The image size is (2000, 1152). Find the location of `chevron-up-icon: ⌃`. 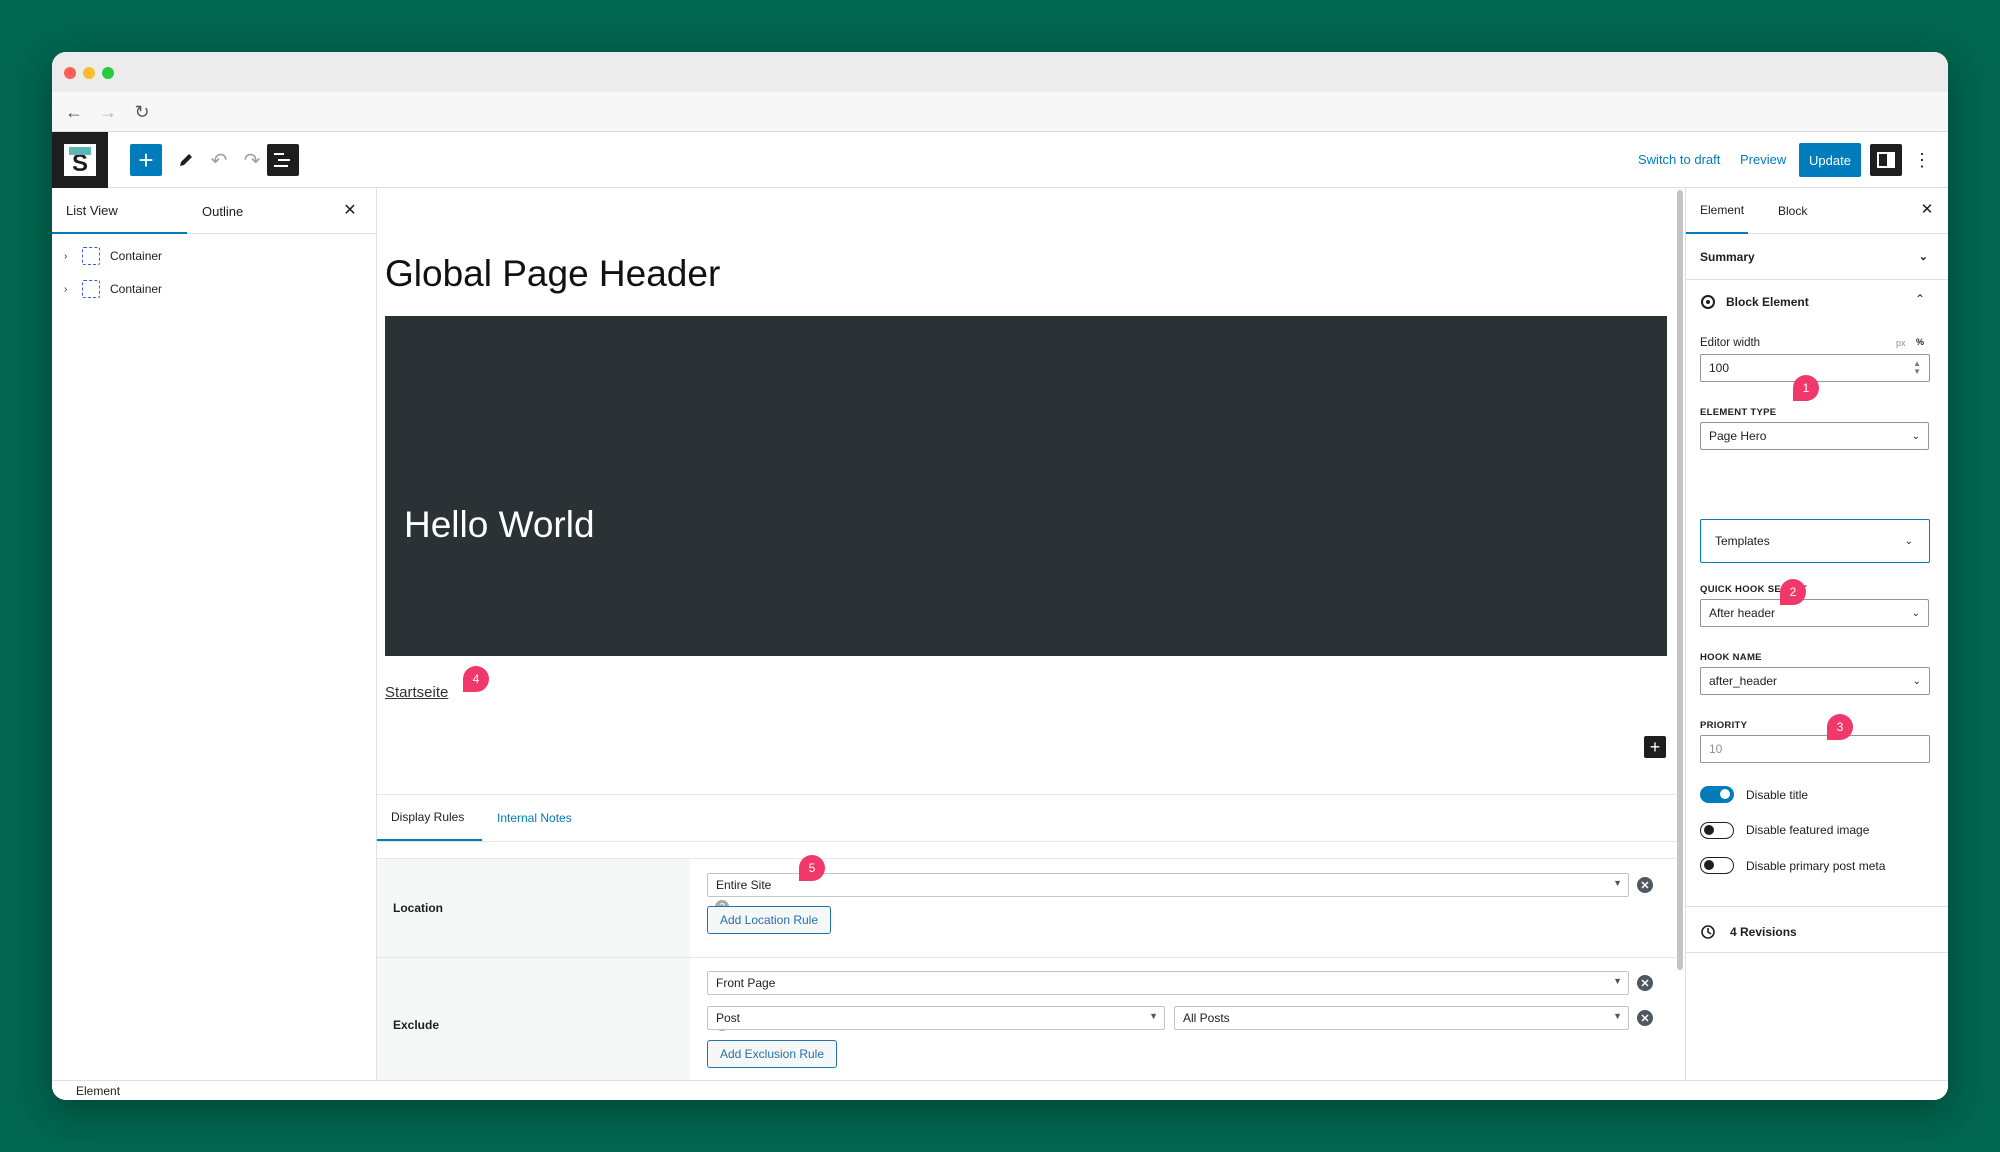

chevron-up-icon: ⌃ is located at coordinates (1920, 299).